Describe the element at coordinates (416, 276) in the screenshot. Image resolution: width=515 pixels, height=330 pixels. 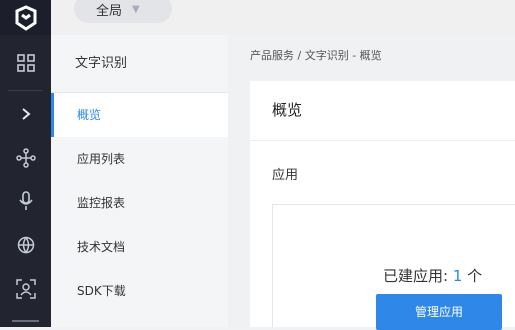
I see `created-label: 已建应用:` at that location.